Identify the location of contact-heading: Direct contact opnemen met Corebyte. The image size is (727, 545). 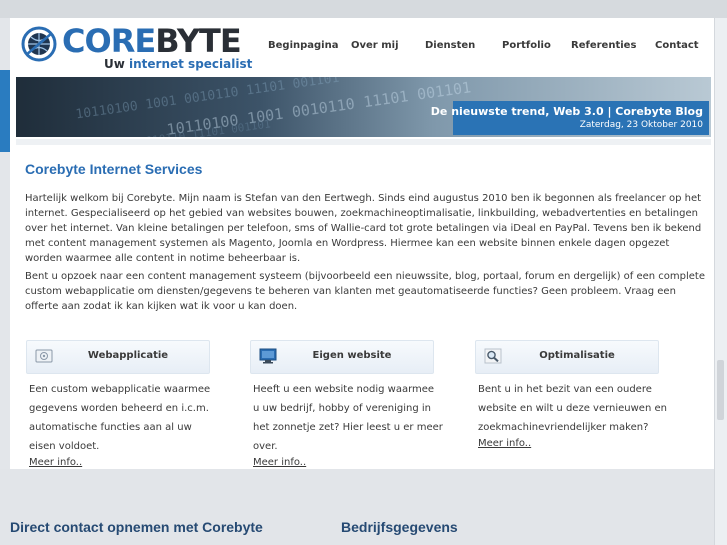
(136, 527).